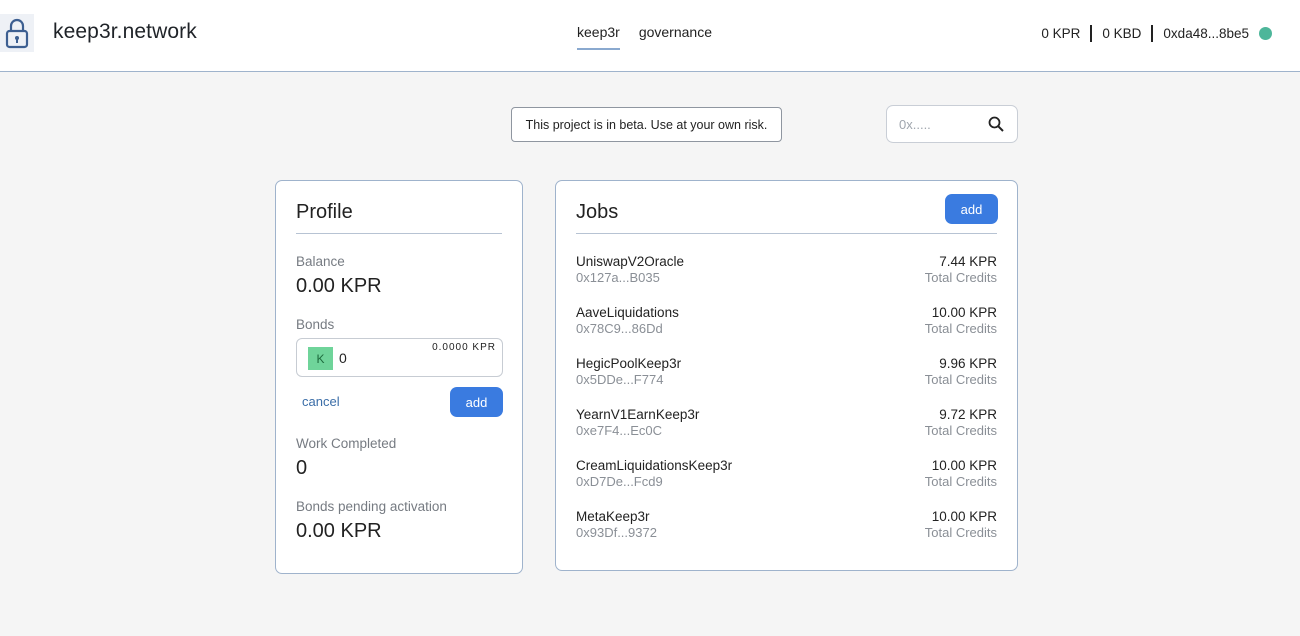  I want to click on bond-amount-field: K 0 0.0000 KPR, so click(399, 357).